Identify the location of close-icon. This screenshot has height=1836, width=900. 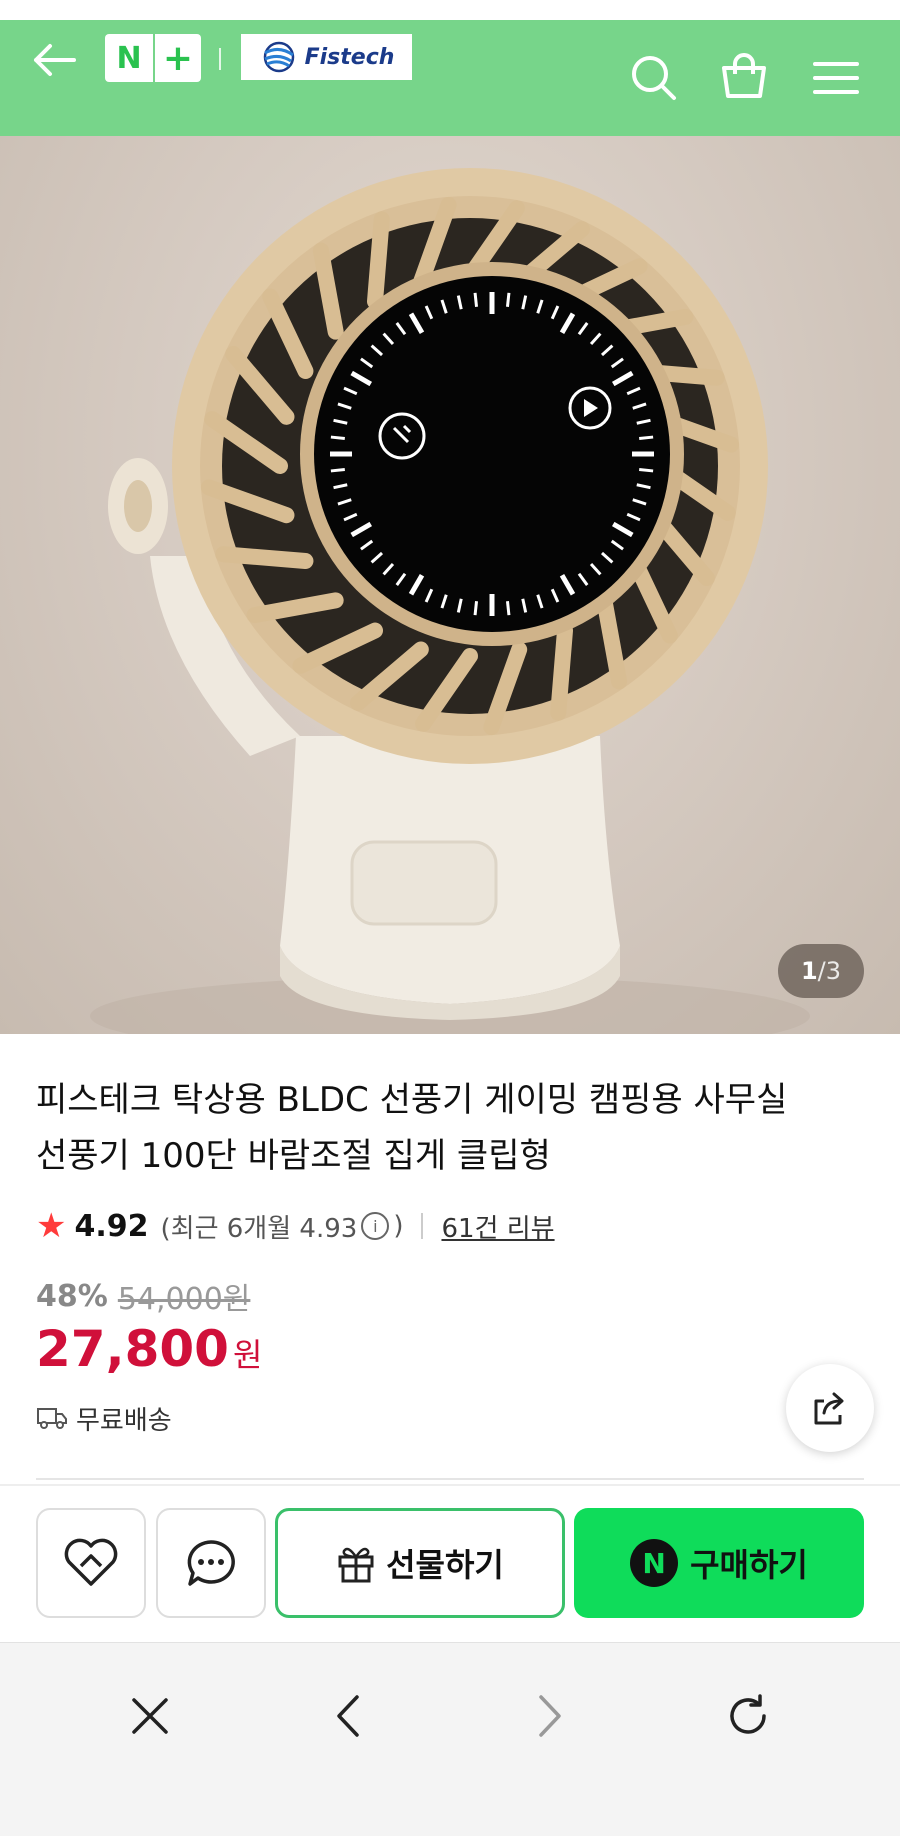
(150, 1716).